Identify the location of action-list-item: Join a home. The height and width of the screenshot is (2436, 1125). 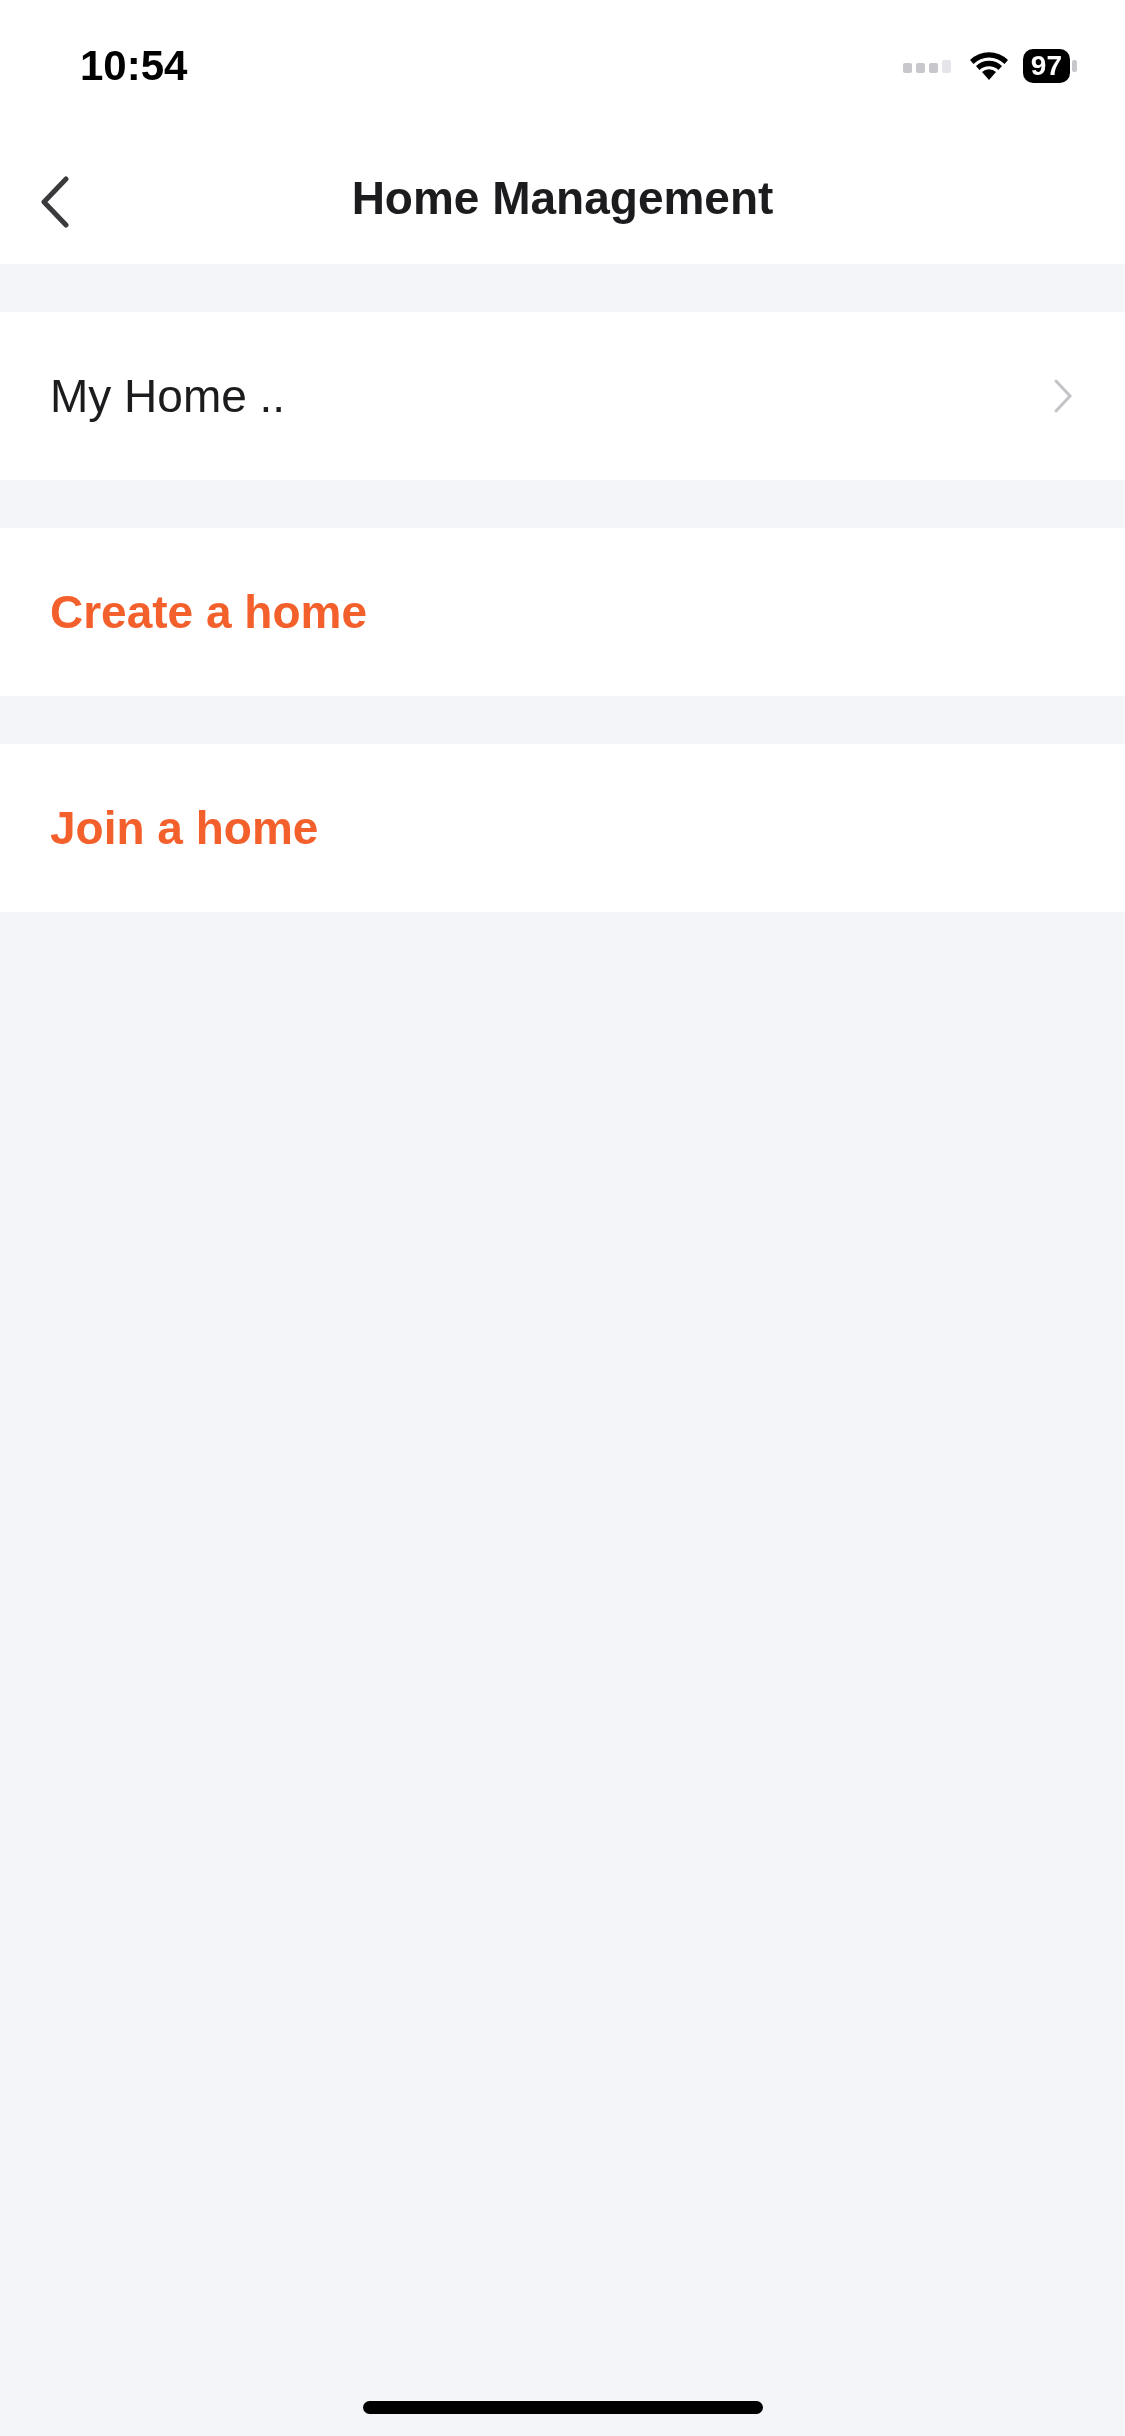
(562, 828).